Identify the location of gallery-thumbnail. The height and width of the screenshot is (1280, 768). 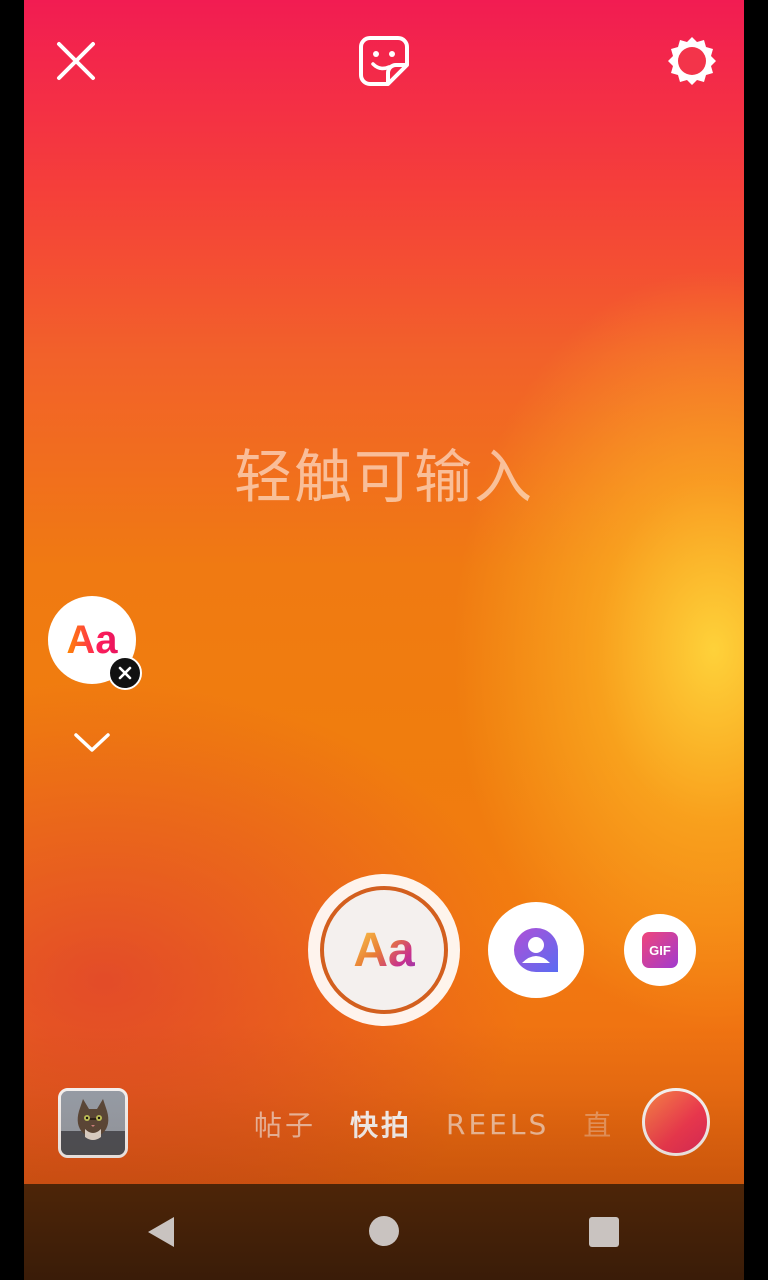
(93, 1123).